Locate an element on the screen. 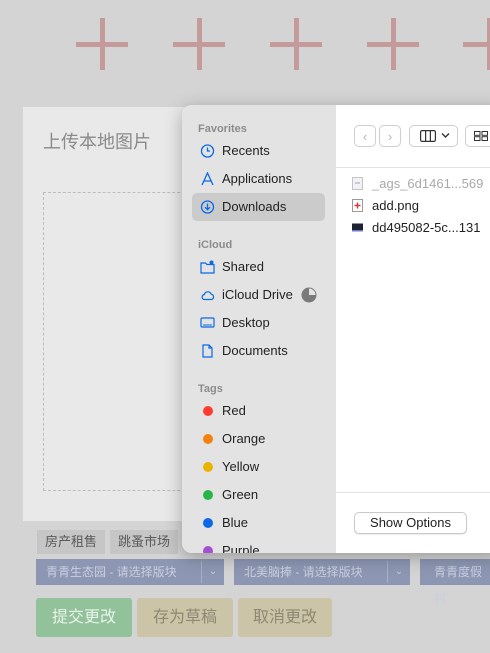 The width and height of the screenshot is (490, 653). sidebar-tag-yellow: Yellow is located at coordinates (258, 467).